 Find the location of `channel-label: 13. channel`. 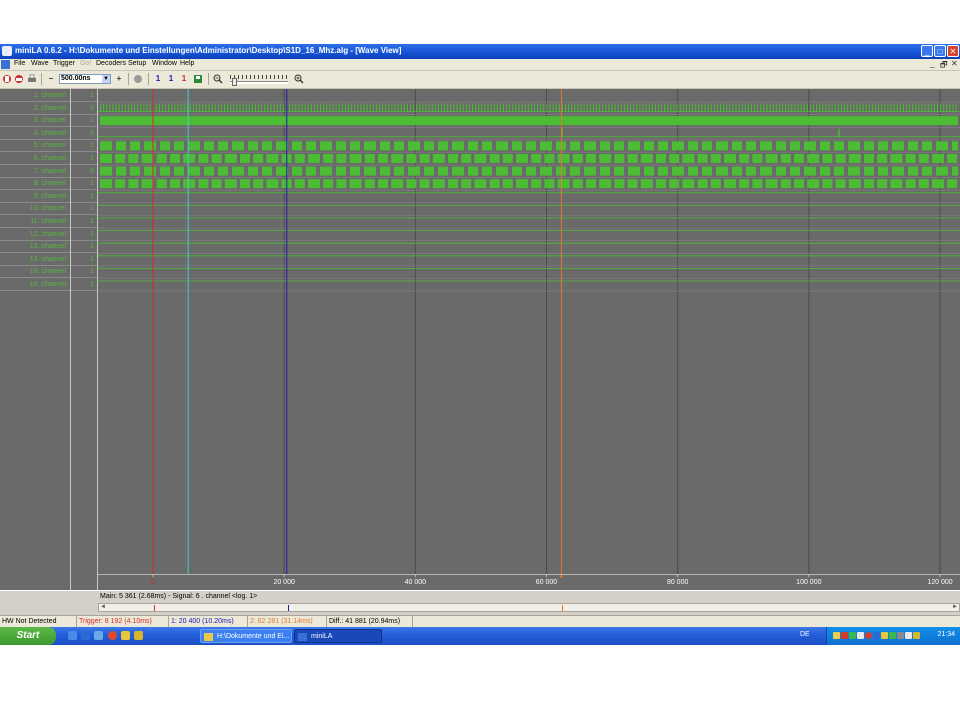

channel-label: 13. channel is located at coordinates (35, 247).